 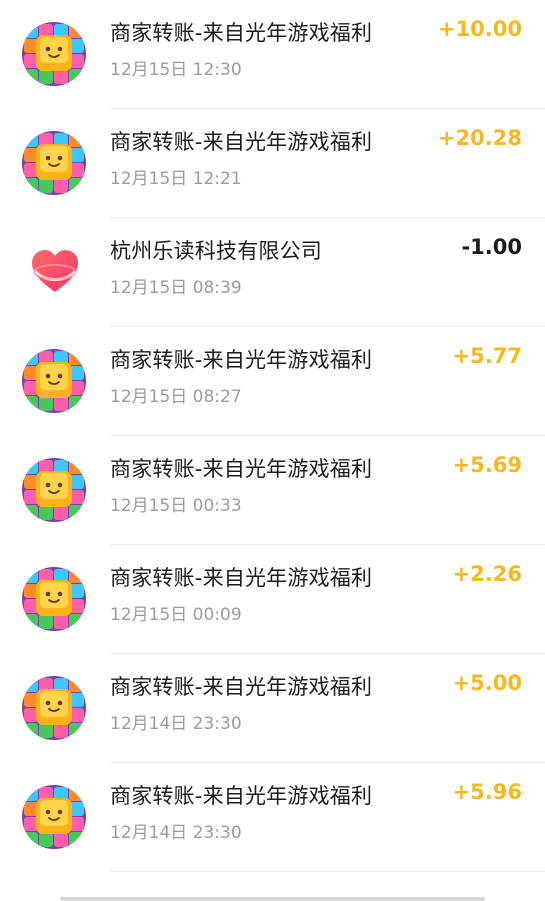 What do you see at coordinates (55, 271) in the screenshot?
I see `heart-logo-icon` at bounding box center [55, 271].